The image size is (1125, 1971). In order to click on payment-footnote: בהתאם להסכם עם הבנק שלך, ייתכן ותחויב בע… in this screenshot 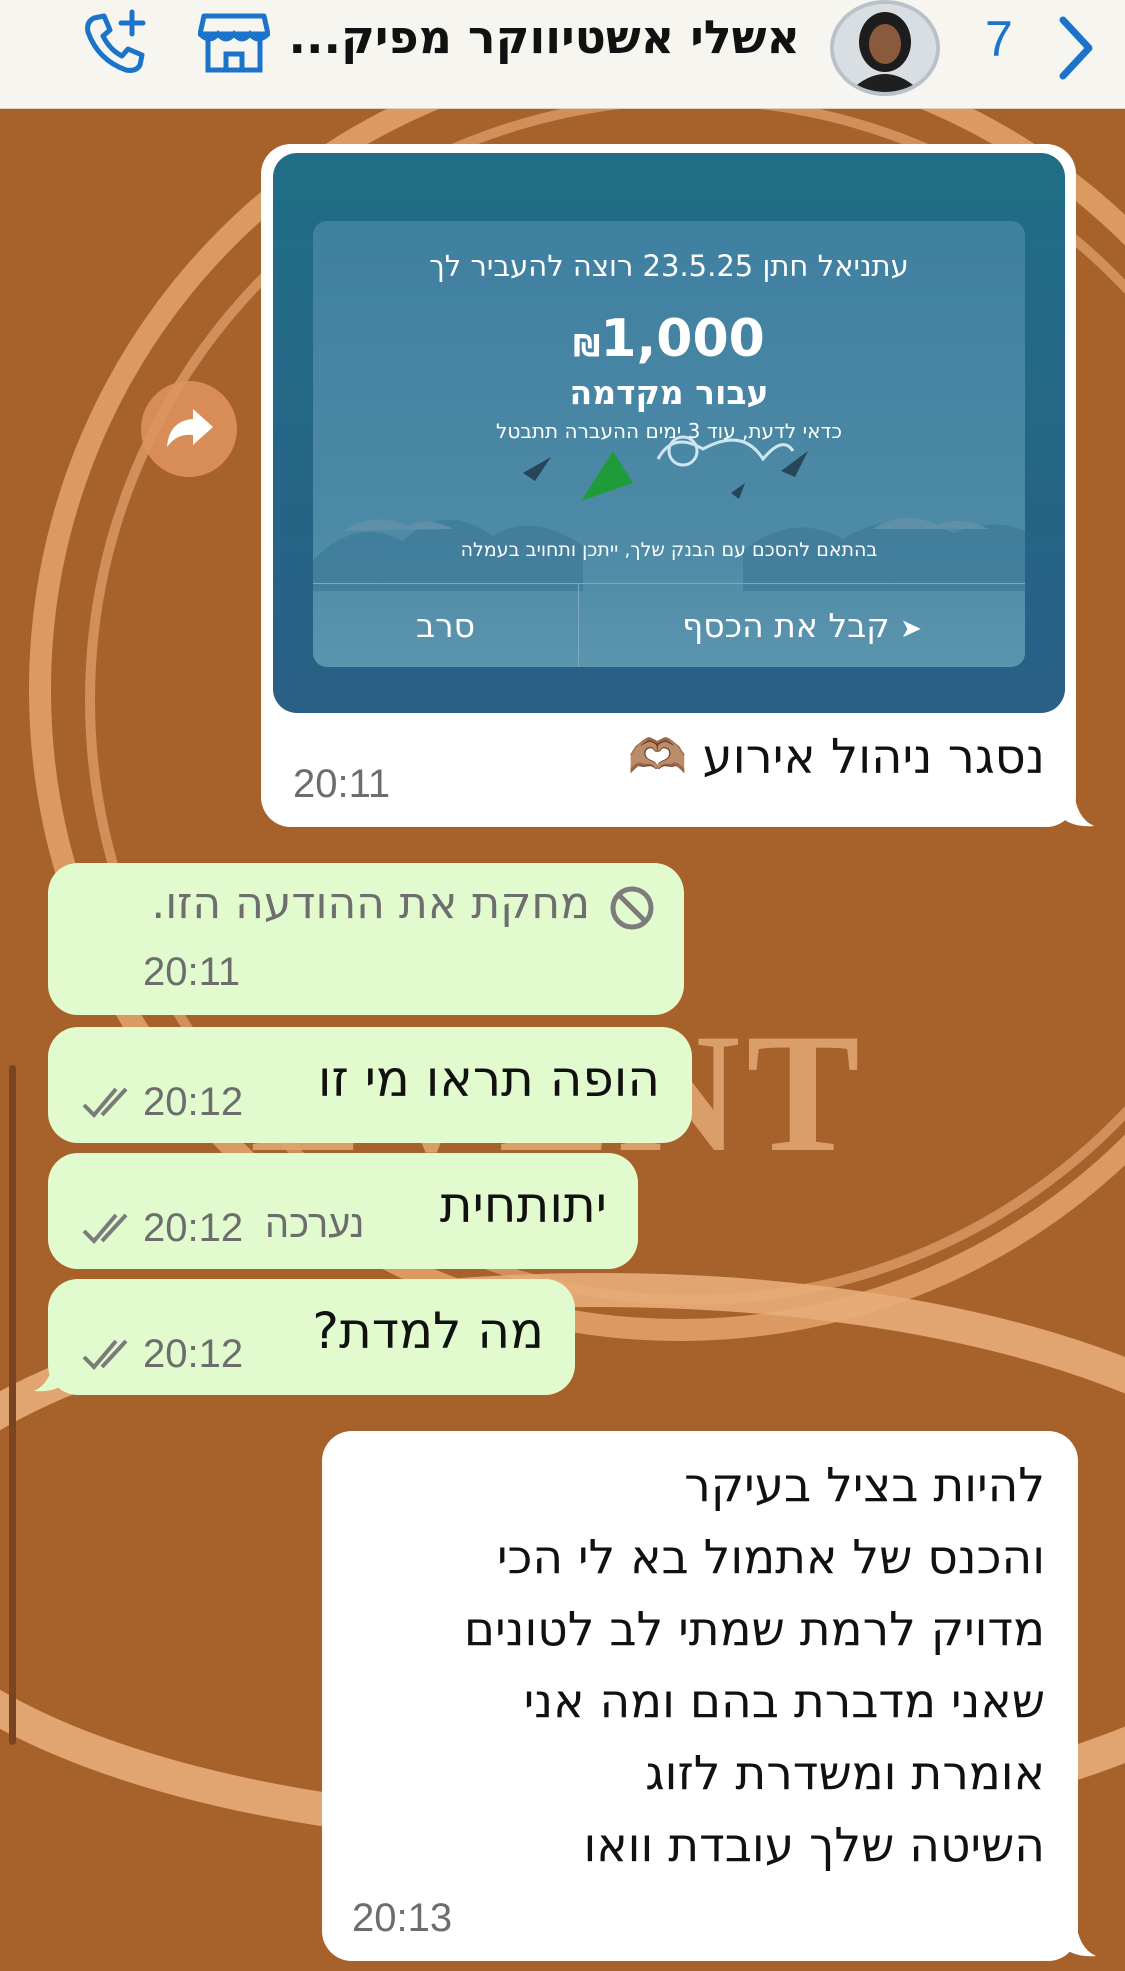, I will do `click(669, 550)`.